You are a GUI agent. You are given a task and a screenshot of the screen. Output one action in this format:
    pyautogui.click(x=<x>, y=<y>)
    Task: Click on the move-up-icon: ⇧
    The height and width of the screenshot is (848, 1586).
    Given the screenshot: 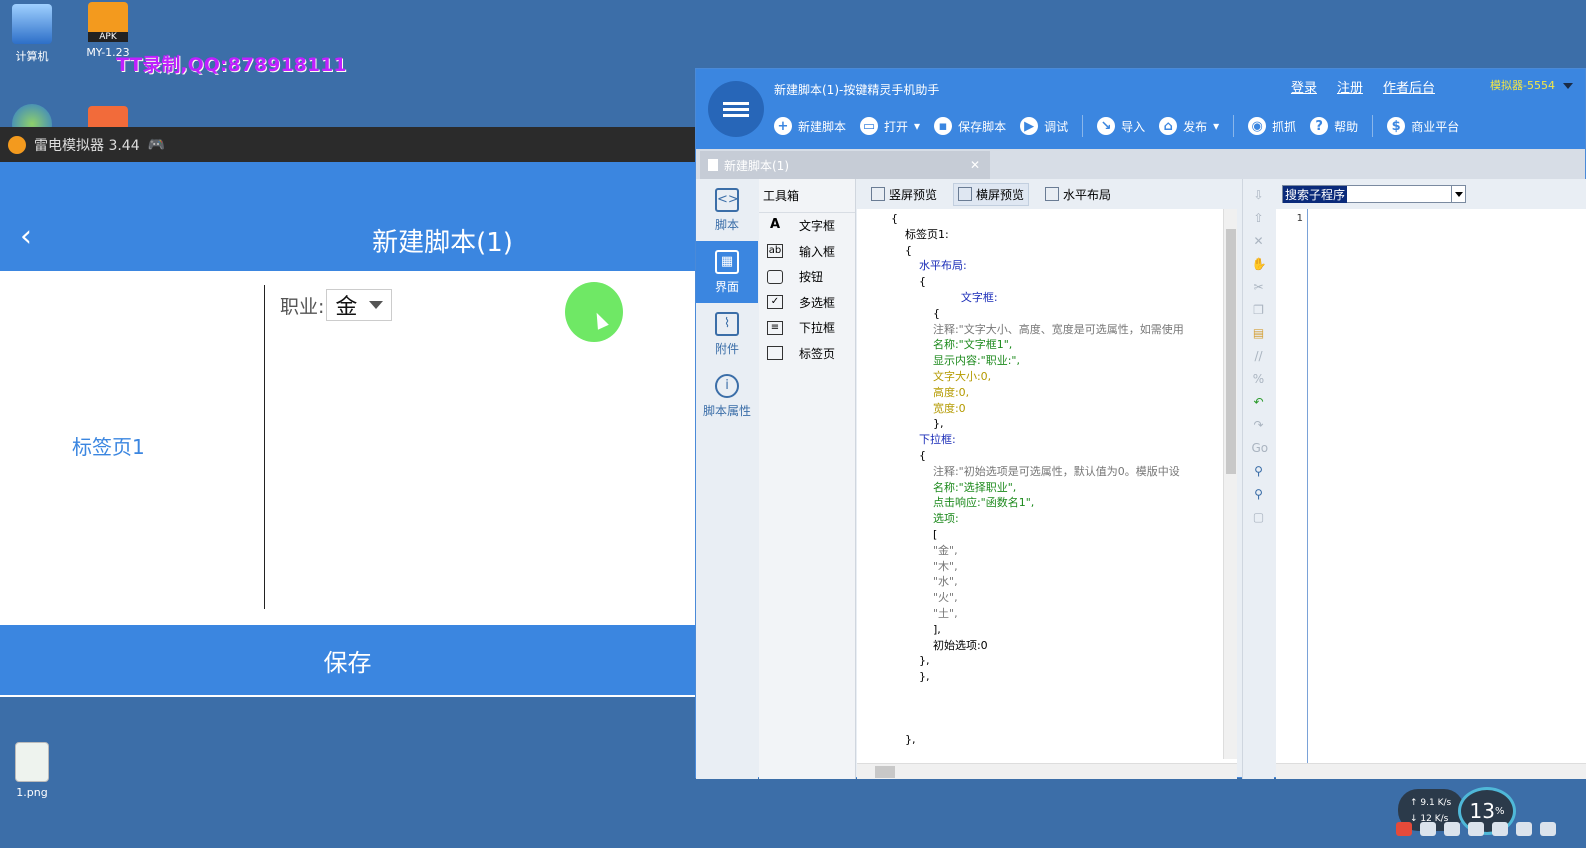 What is the action you would take?
    pyautogui.click(x=1259, y=218)
    